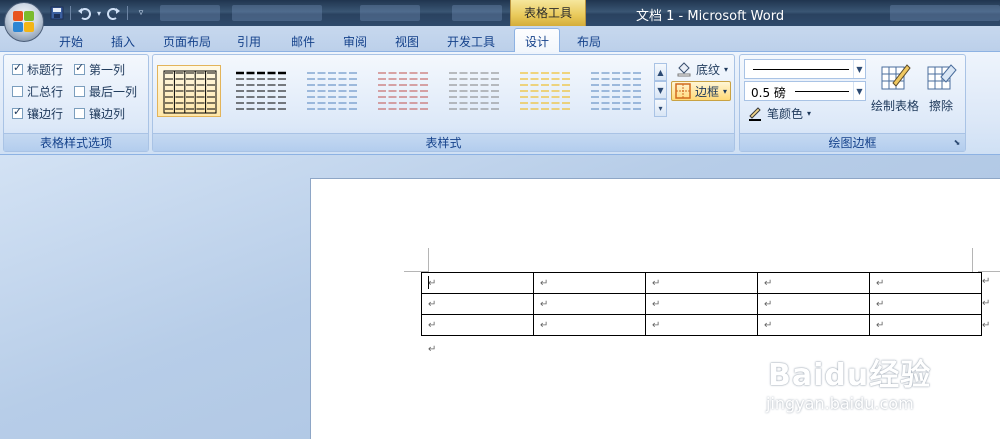 The width and height of the screenshot is (1000, 439). What do you see at coordinates (123, 41) in the screenshot?
I see `tab-insert: 插入` at bounding box center [123, 41].